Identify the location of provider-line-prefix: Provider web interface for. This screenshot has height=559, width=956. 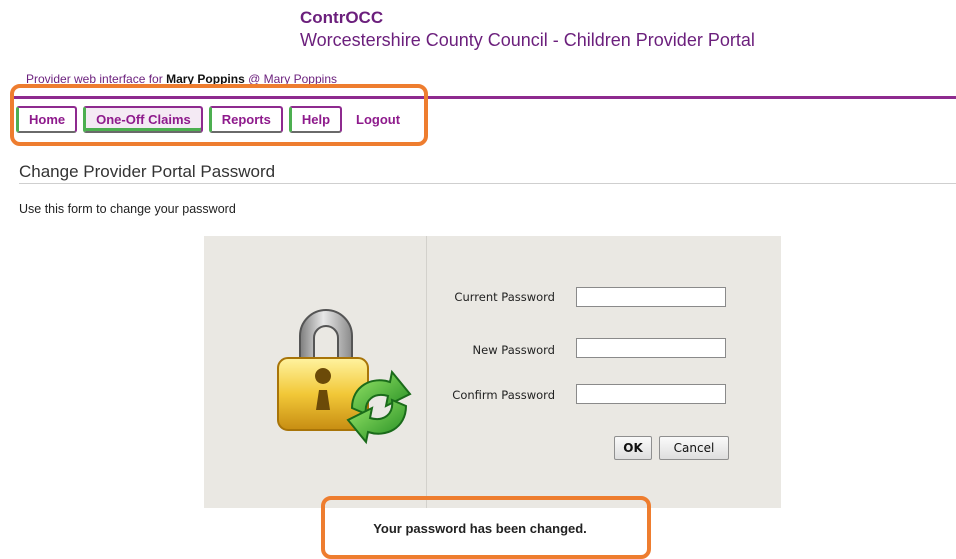
(94, 78).